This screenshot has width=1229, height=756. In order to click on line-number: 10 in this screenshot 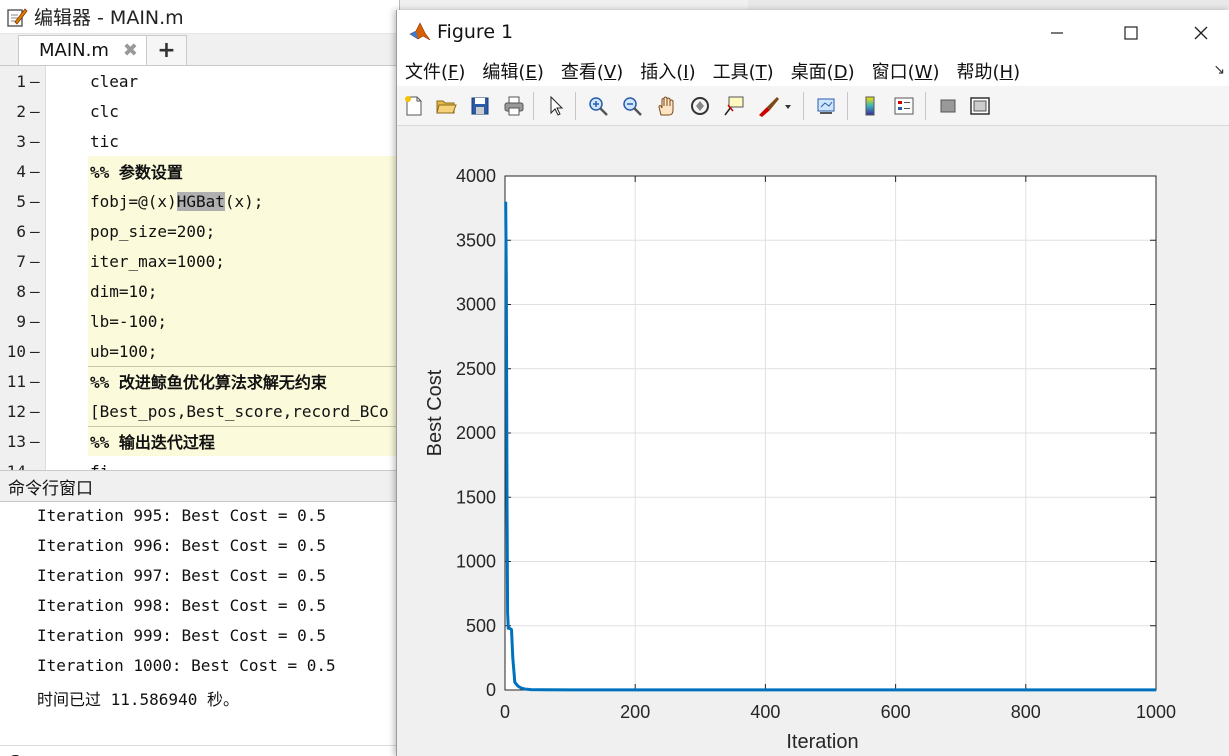, I will do `click(16, 351)`.